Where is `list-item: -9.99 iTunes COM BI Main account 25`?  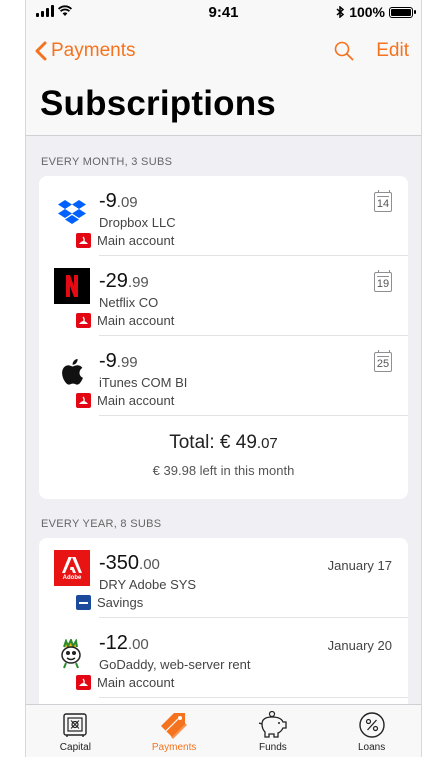 list-item: -9.99 iTunes COM BI Main account 25 is located at coordinates (223, 376).